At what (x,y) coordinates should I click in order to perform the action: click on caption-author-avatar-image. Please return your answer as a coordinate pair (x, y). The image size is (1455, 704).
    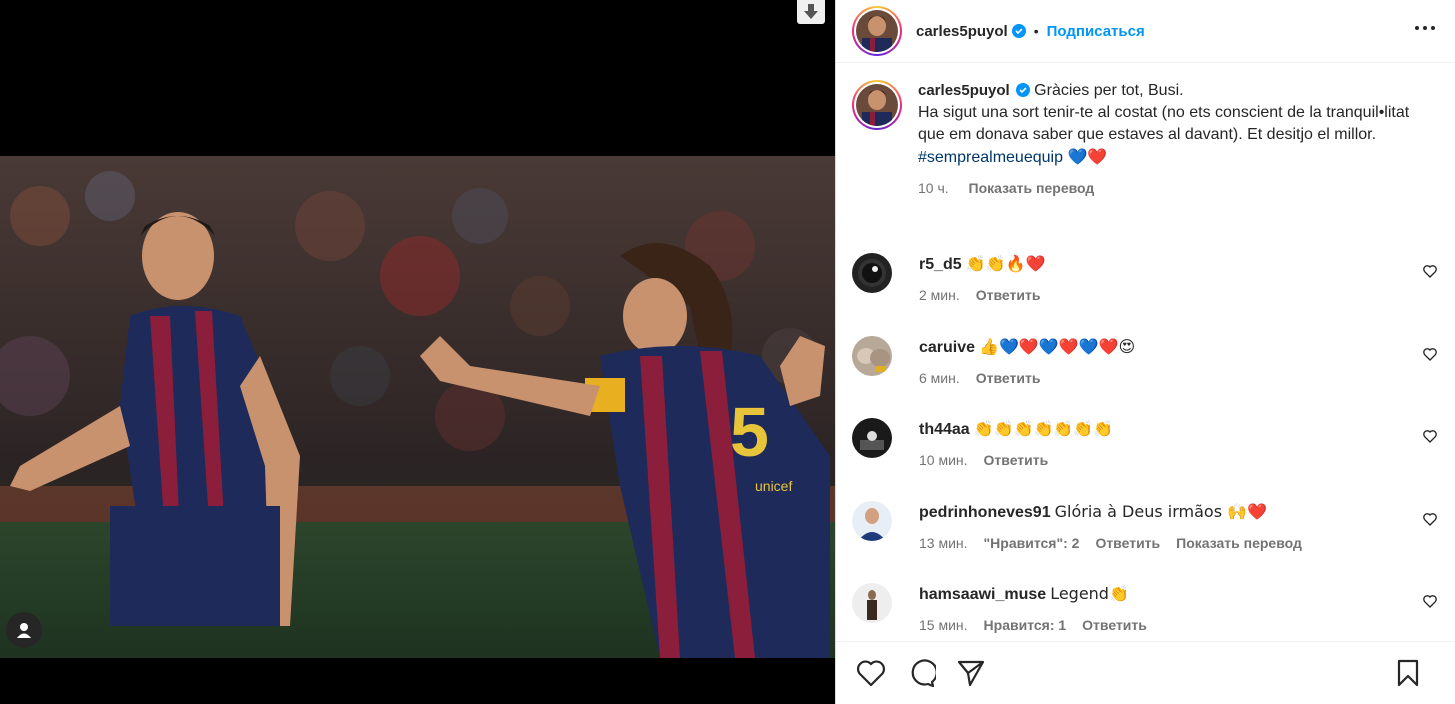
    Looking at the image, I should click on (877, 105).